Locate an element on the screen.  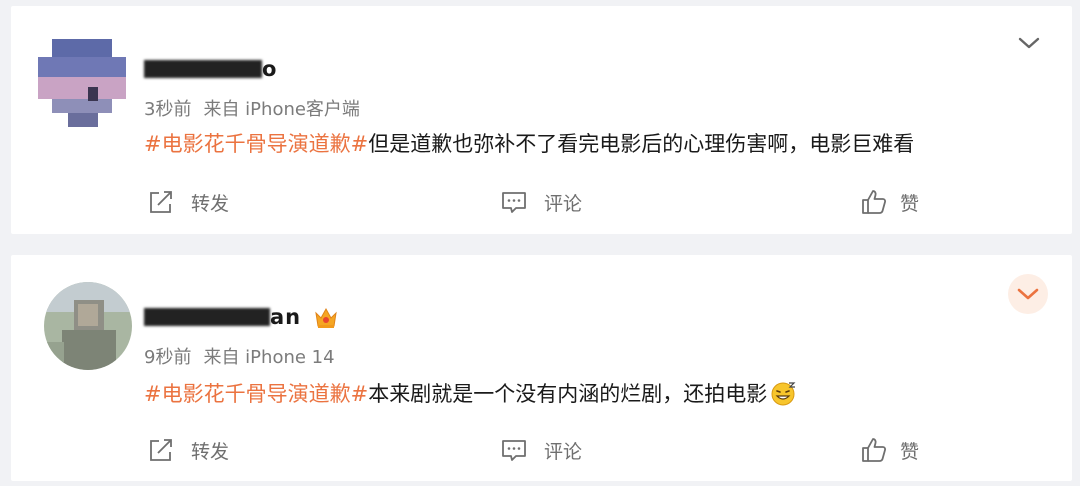
username-visible-part: o is located at coordinates (270, 69).